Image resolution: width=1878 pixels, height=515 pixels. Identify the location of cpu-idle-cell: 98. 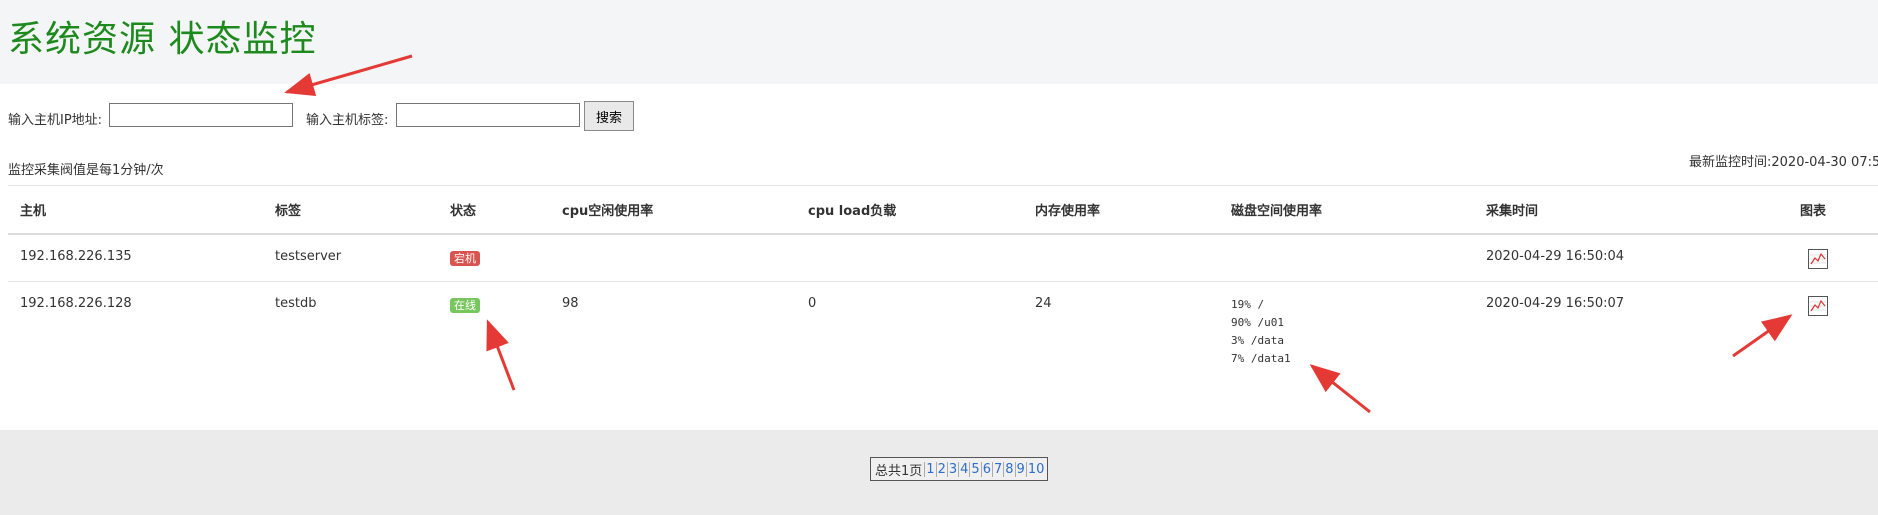
(570, 303).